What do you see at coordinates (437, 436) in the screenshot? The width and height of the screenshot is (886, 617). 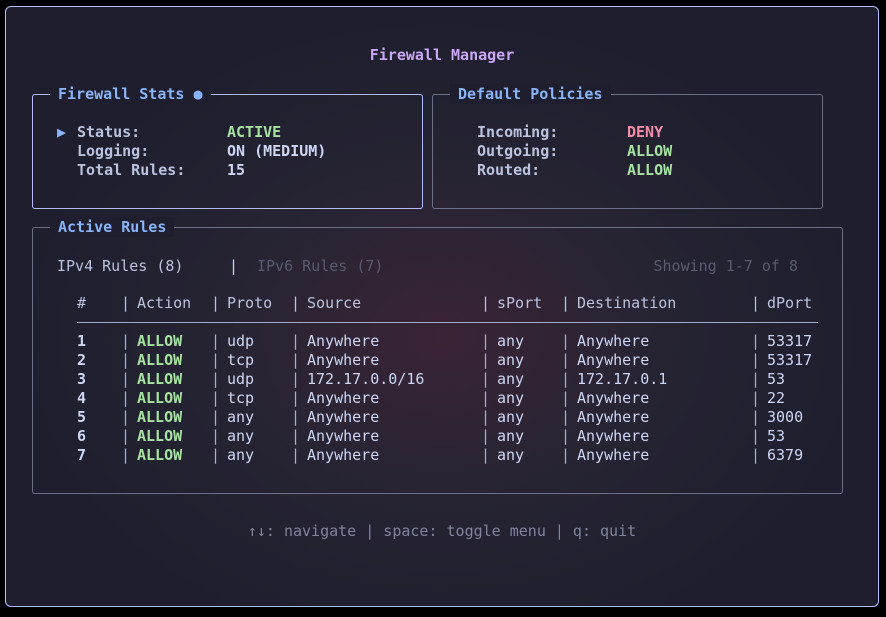 I see `table-row: 6 | ALLOW | any | Anywhere | any | Anywhere | 53` at bounding box center [437, 436].